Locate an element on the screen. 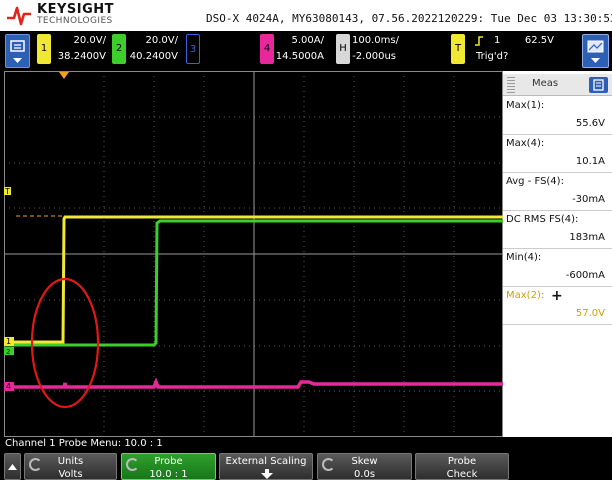  softkey-back-button is located at coordinates (12, 466).